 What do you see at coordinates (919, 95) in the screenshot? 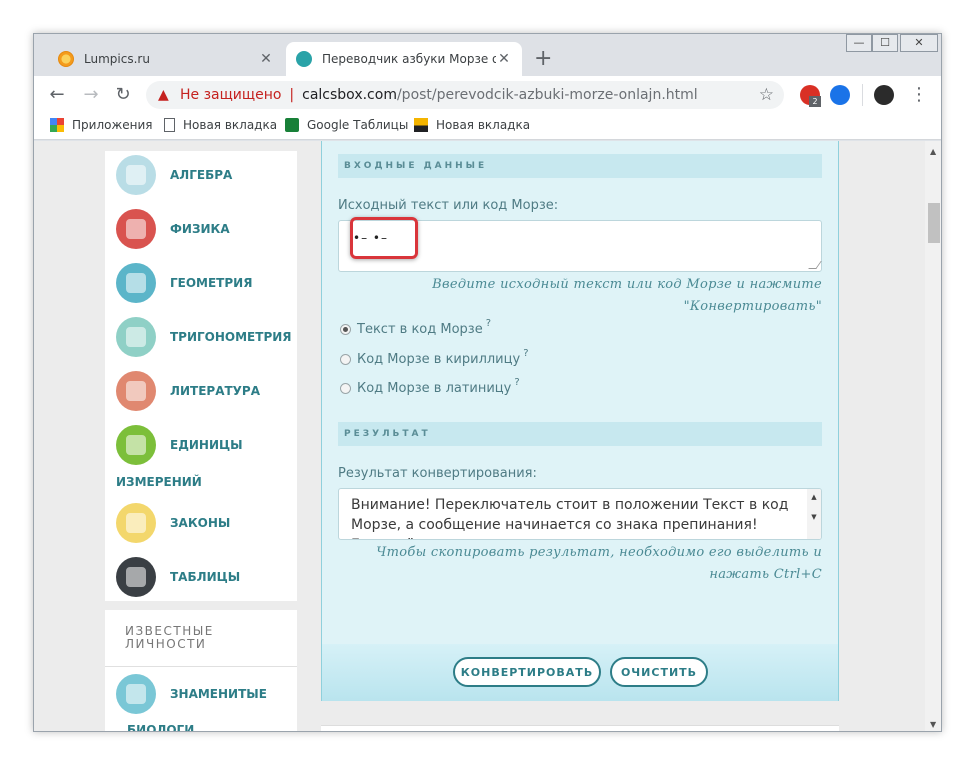
I see `menu-icon: ⋮` at bounding box center [919, 95].